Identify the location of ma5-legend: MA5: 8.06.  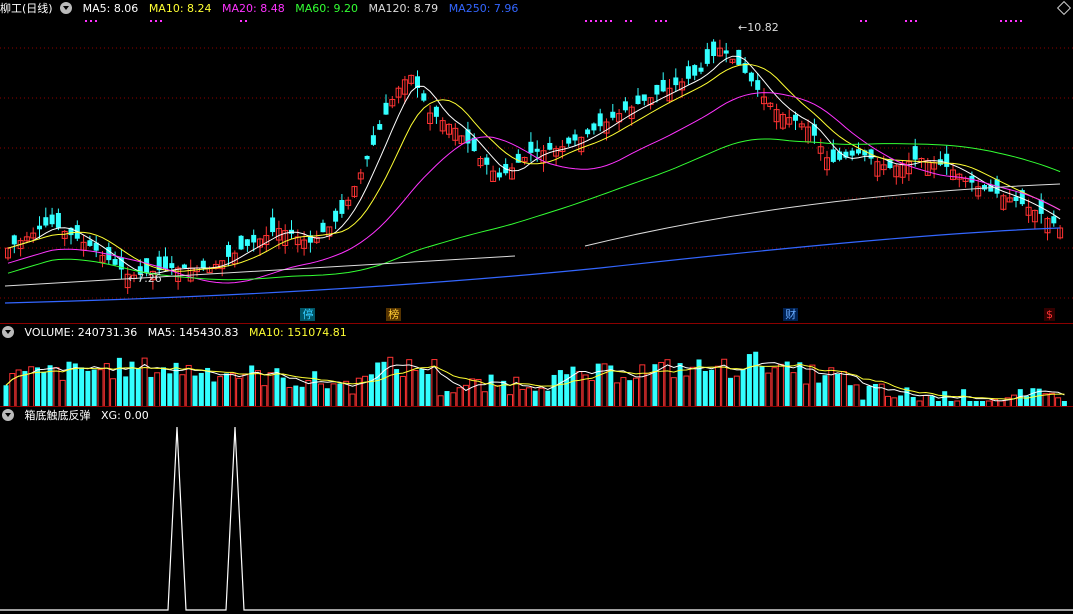
(110, 8).